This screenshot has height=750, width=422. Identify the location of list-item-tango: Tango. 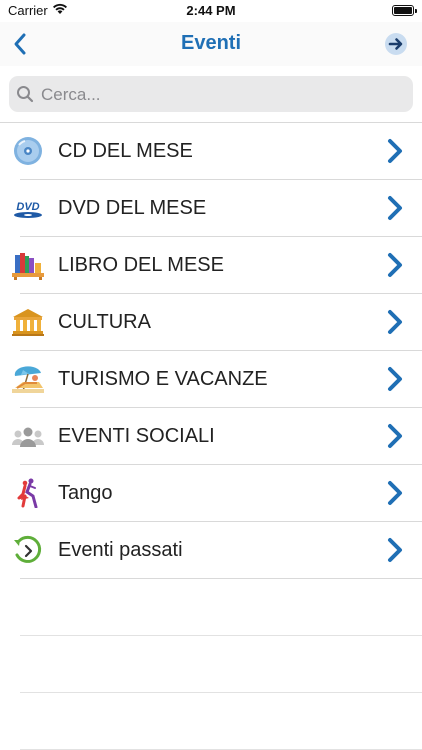
(219, 493).